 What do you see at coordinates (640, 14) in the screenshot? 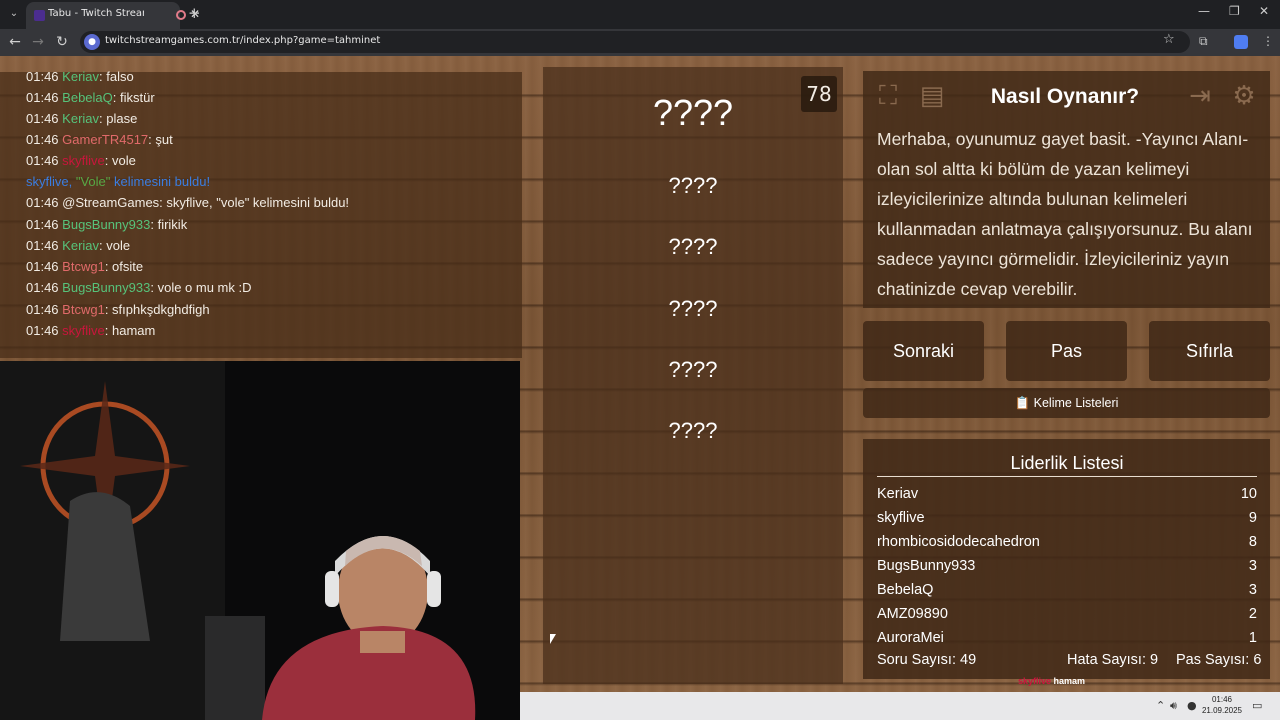
I see `browser-tab-bar: ⌄ Tabu - Twitch Stream Games ✕ + — ❐ ✕` at bounding box center [640, 14].